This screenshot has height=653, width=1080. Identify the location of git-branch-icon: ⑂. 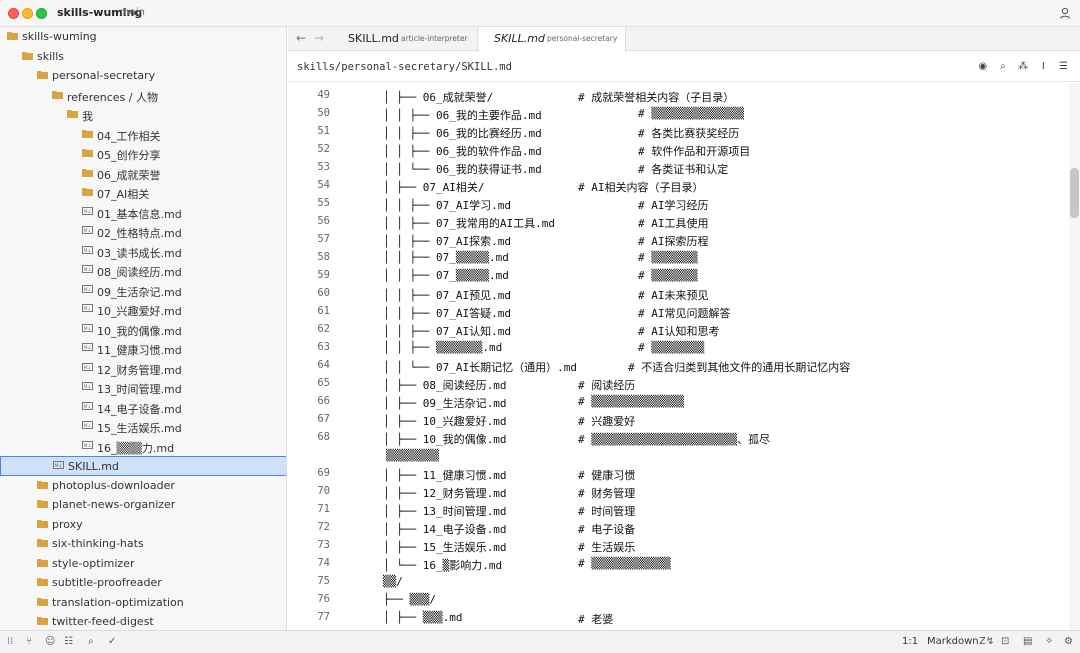
(29, 641).